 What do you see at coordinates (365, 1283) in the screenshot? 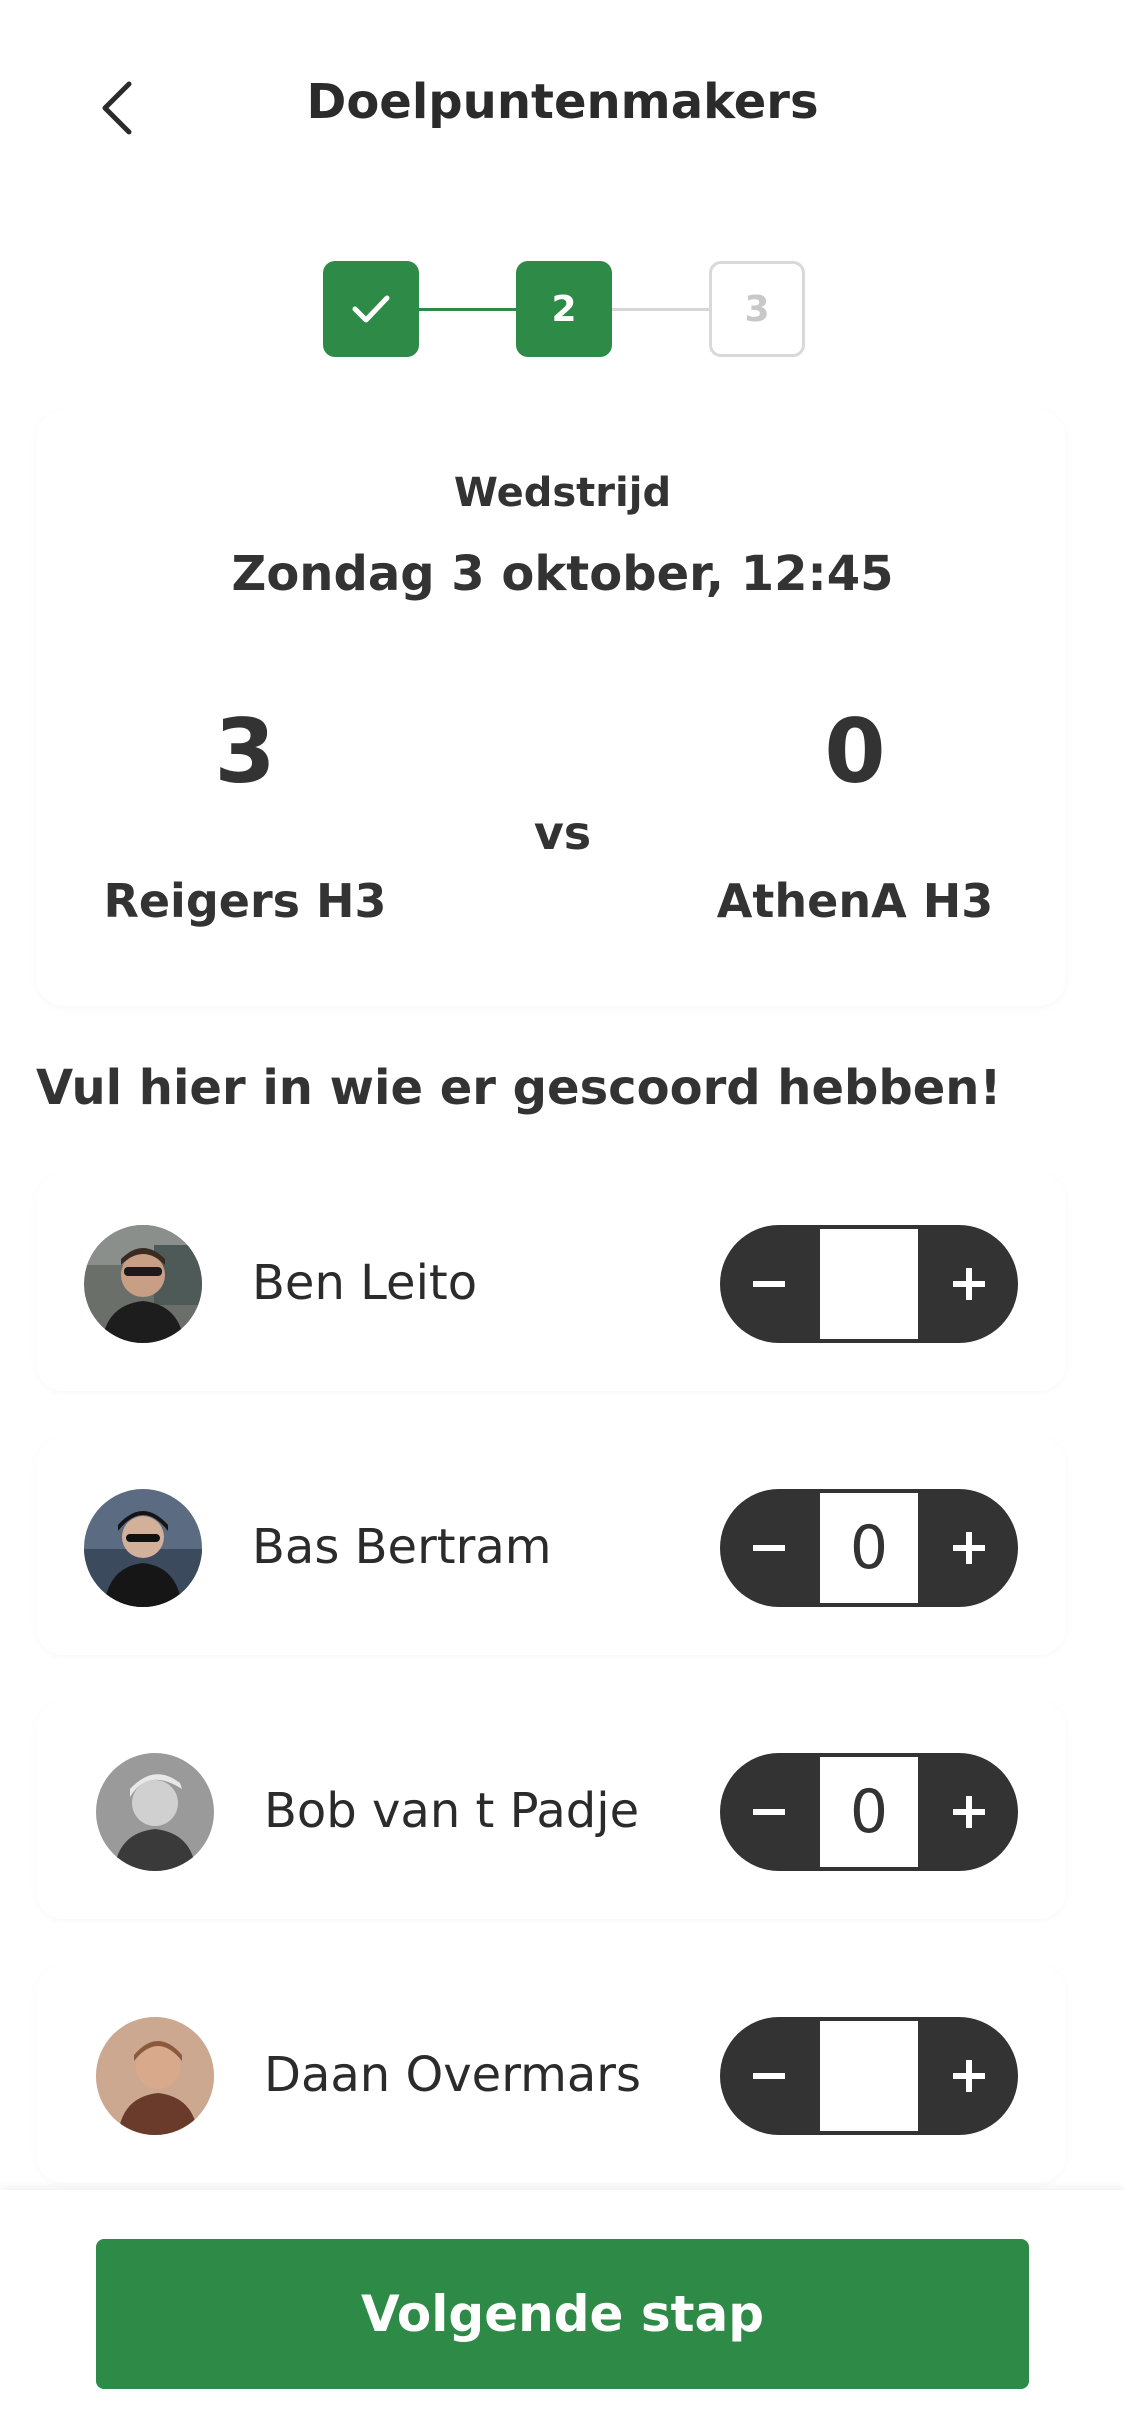
I see `player-name: Ben Leito` at bounding box center [365, 1283].